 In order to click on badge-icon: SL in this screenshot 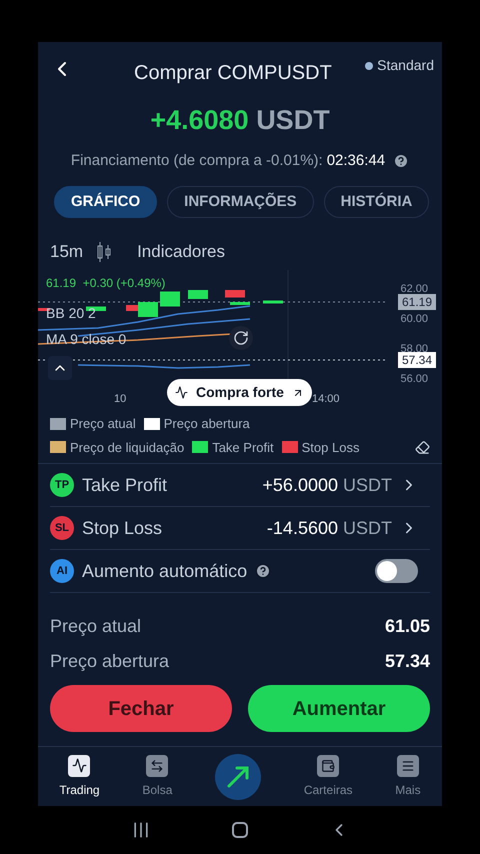, I will do `click(62, 528)`.